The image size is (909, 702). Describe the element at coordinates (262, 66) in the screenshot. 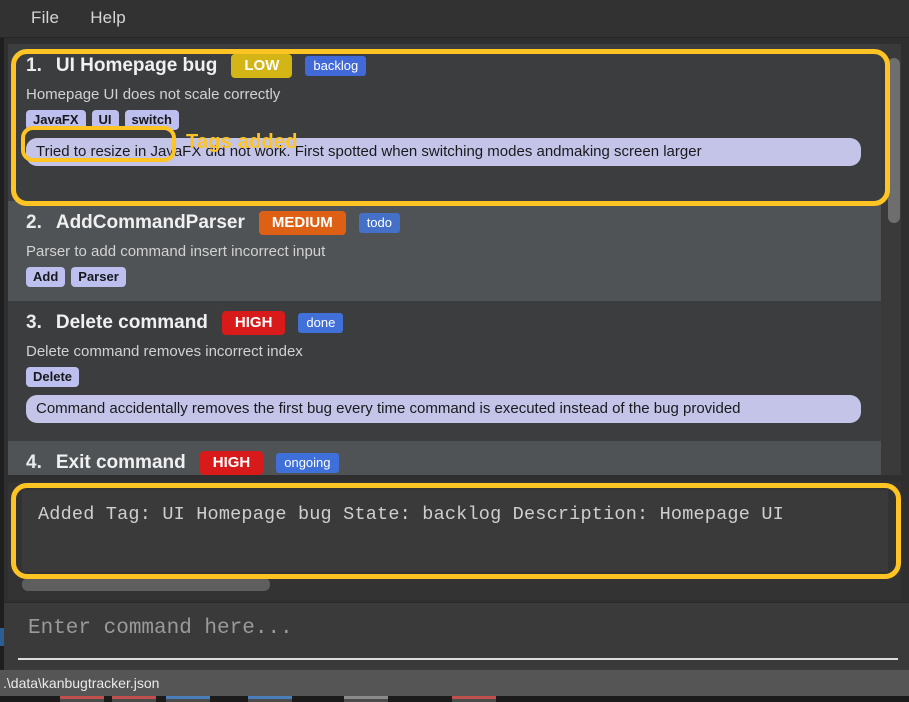

I see `priority-badge: LOW` at that location.